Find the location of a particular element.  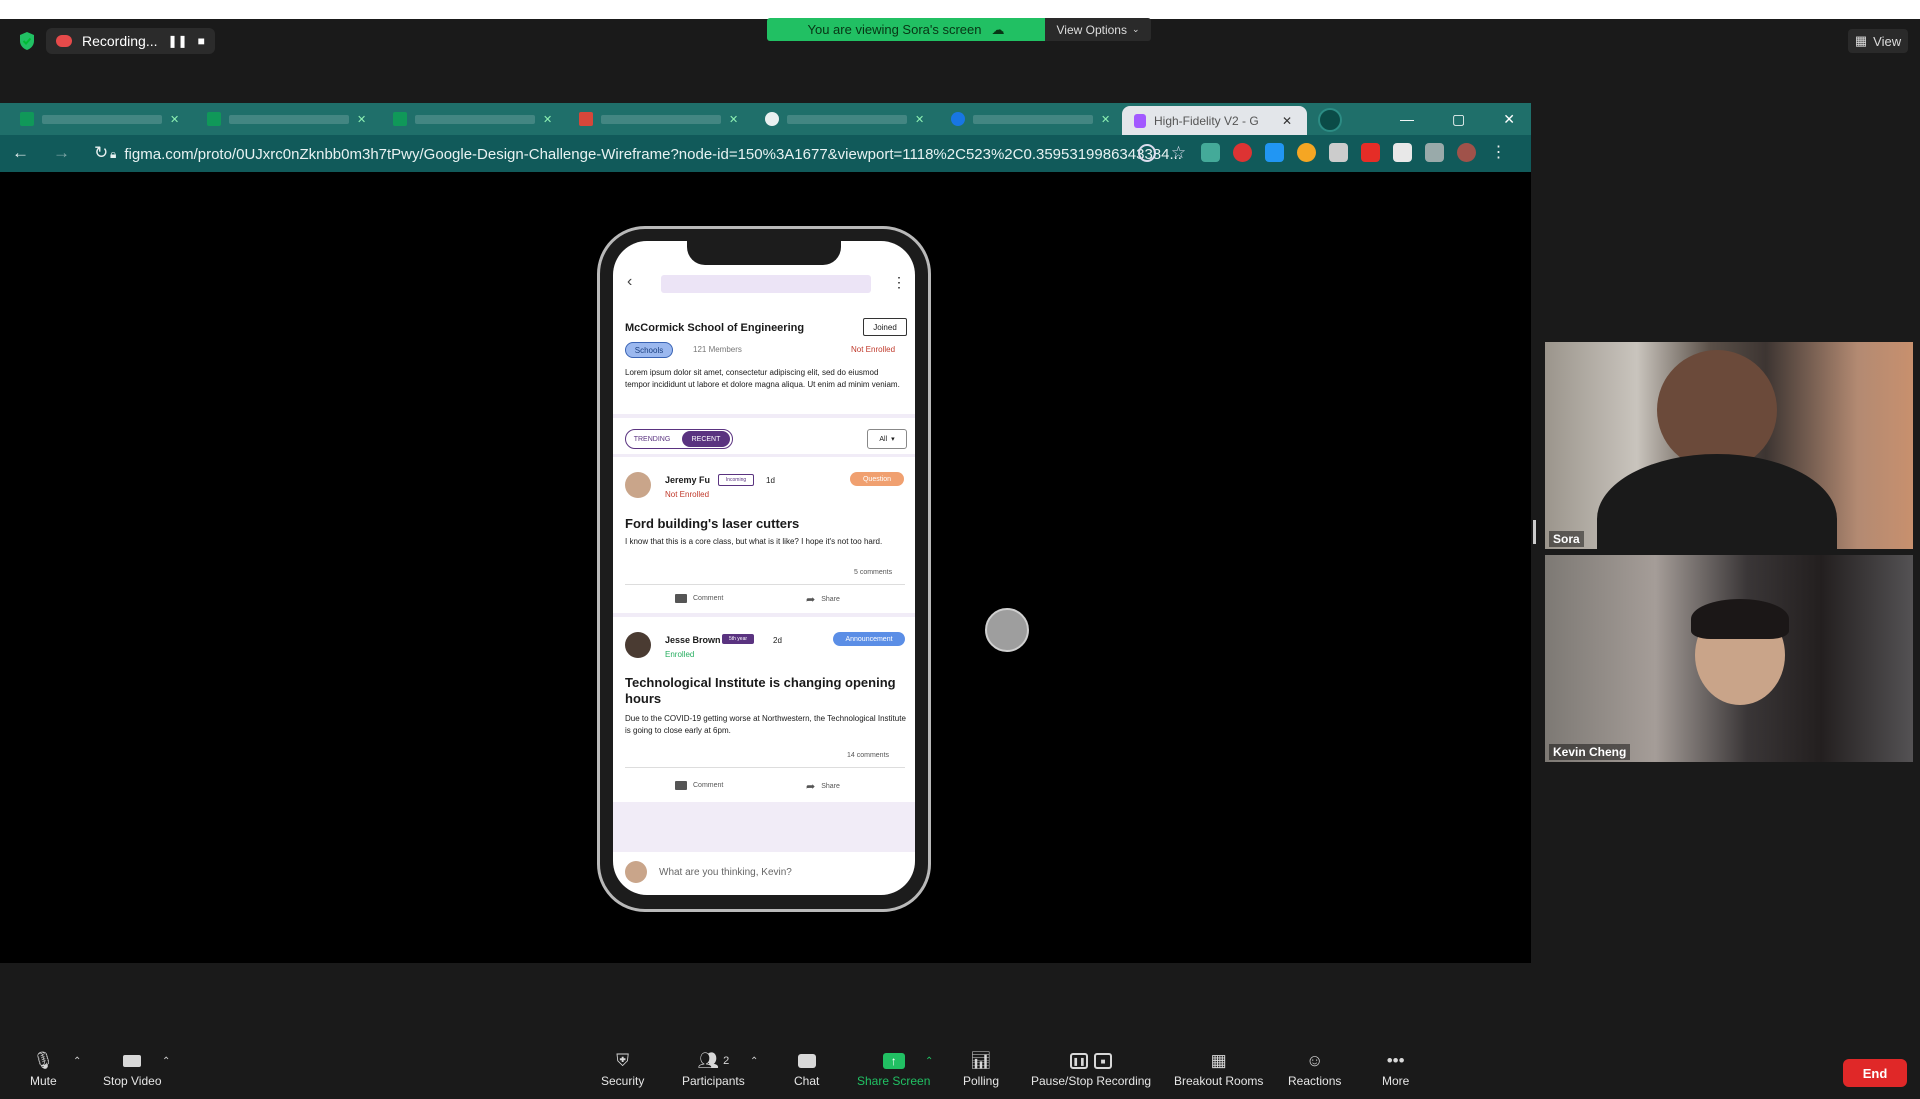

audio-options-chevron-icon: ⌃ is located at coordinates (77, 1061).